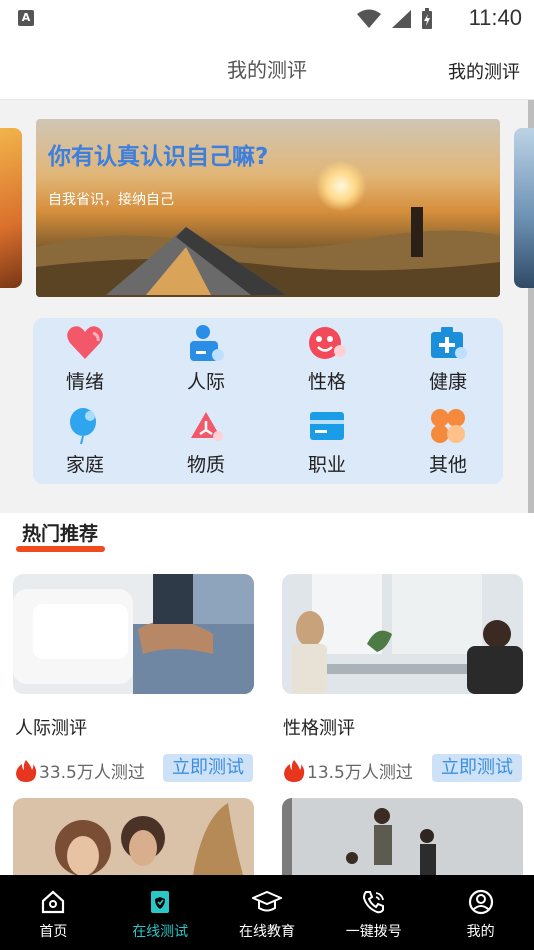 The height and width of the screenshot is (950, 534). I want to click on balloon-icon, so click(83, 426).